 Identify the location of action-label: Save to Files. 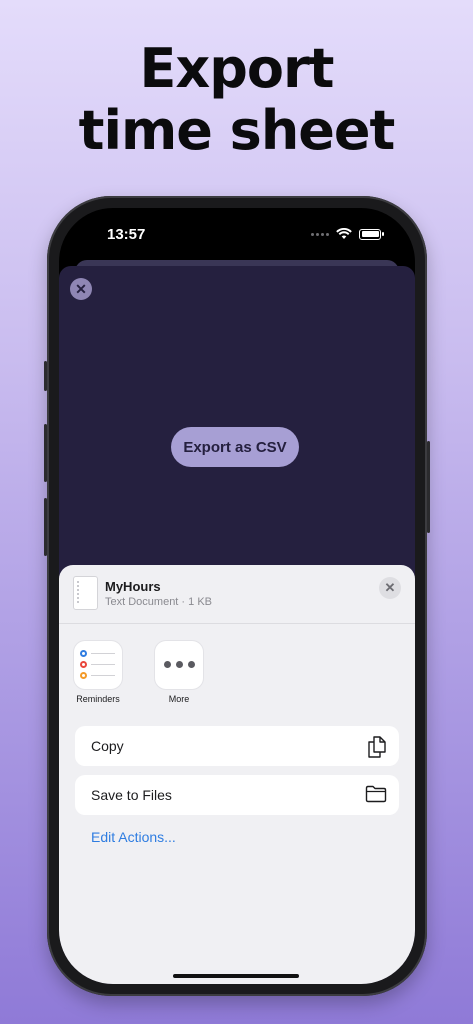
(131, 795).